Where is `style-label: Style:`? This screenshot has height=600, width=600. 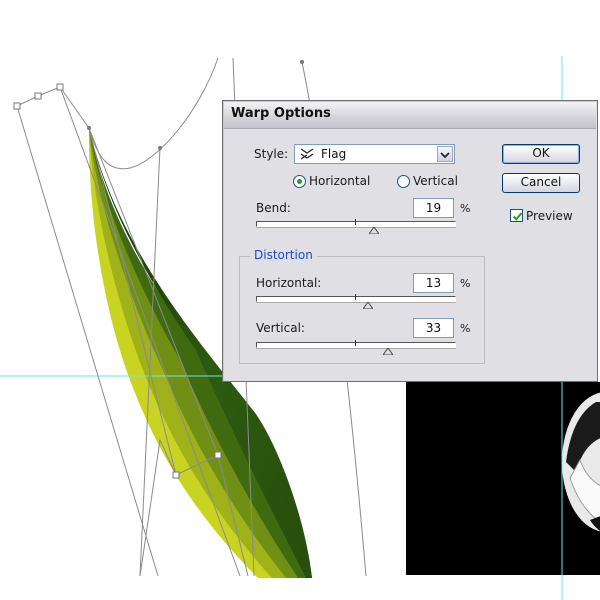 style-label: Style: is located at coordinates (271, 154).